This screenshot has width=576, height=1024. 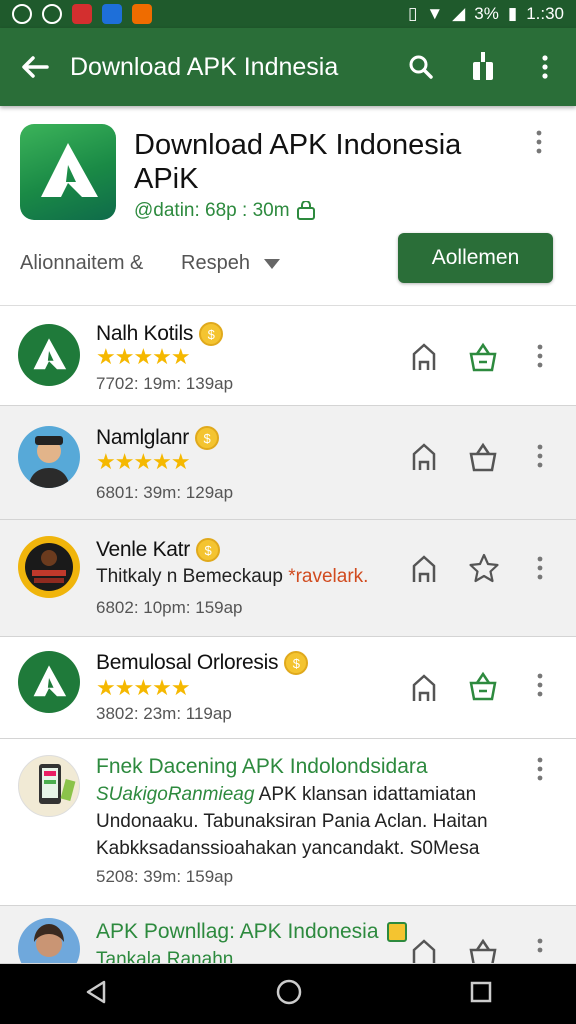 What do you see at coordinates (212, 210) in the screenshot?
I see `app-meta-text: @datin: 68p : 30m` at bounding box center [212, 210].